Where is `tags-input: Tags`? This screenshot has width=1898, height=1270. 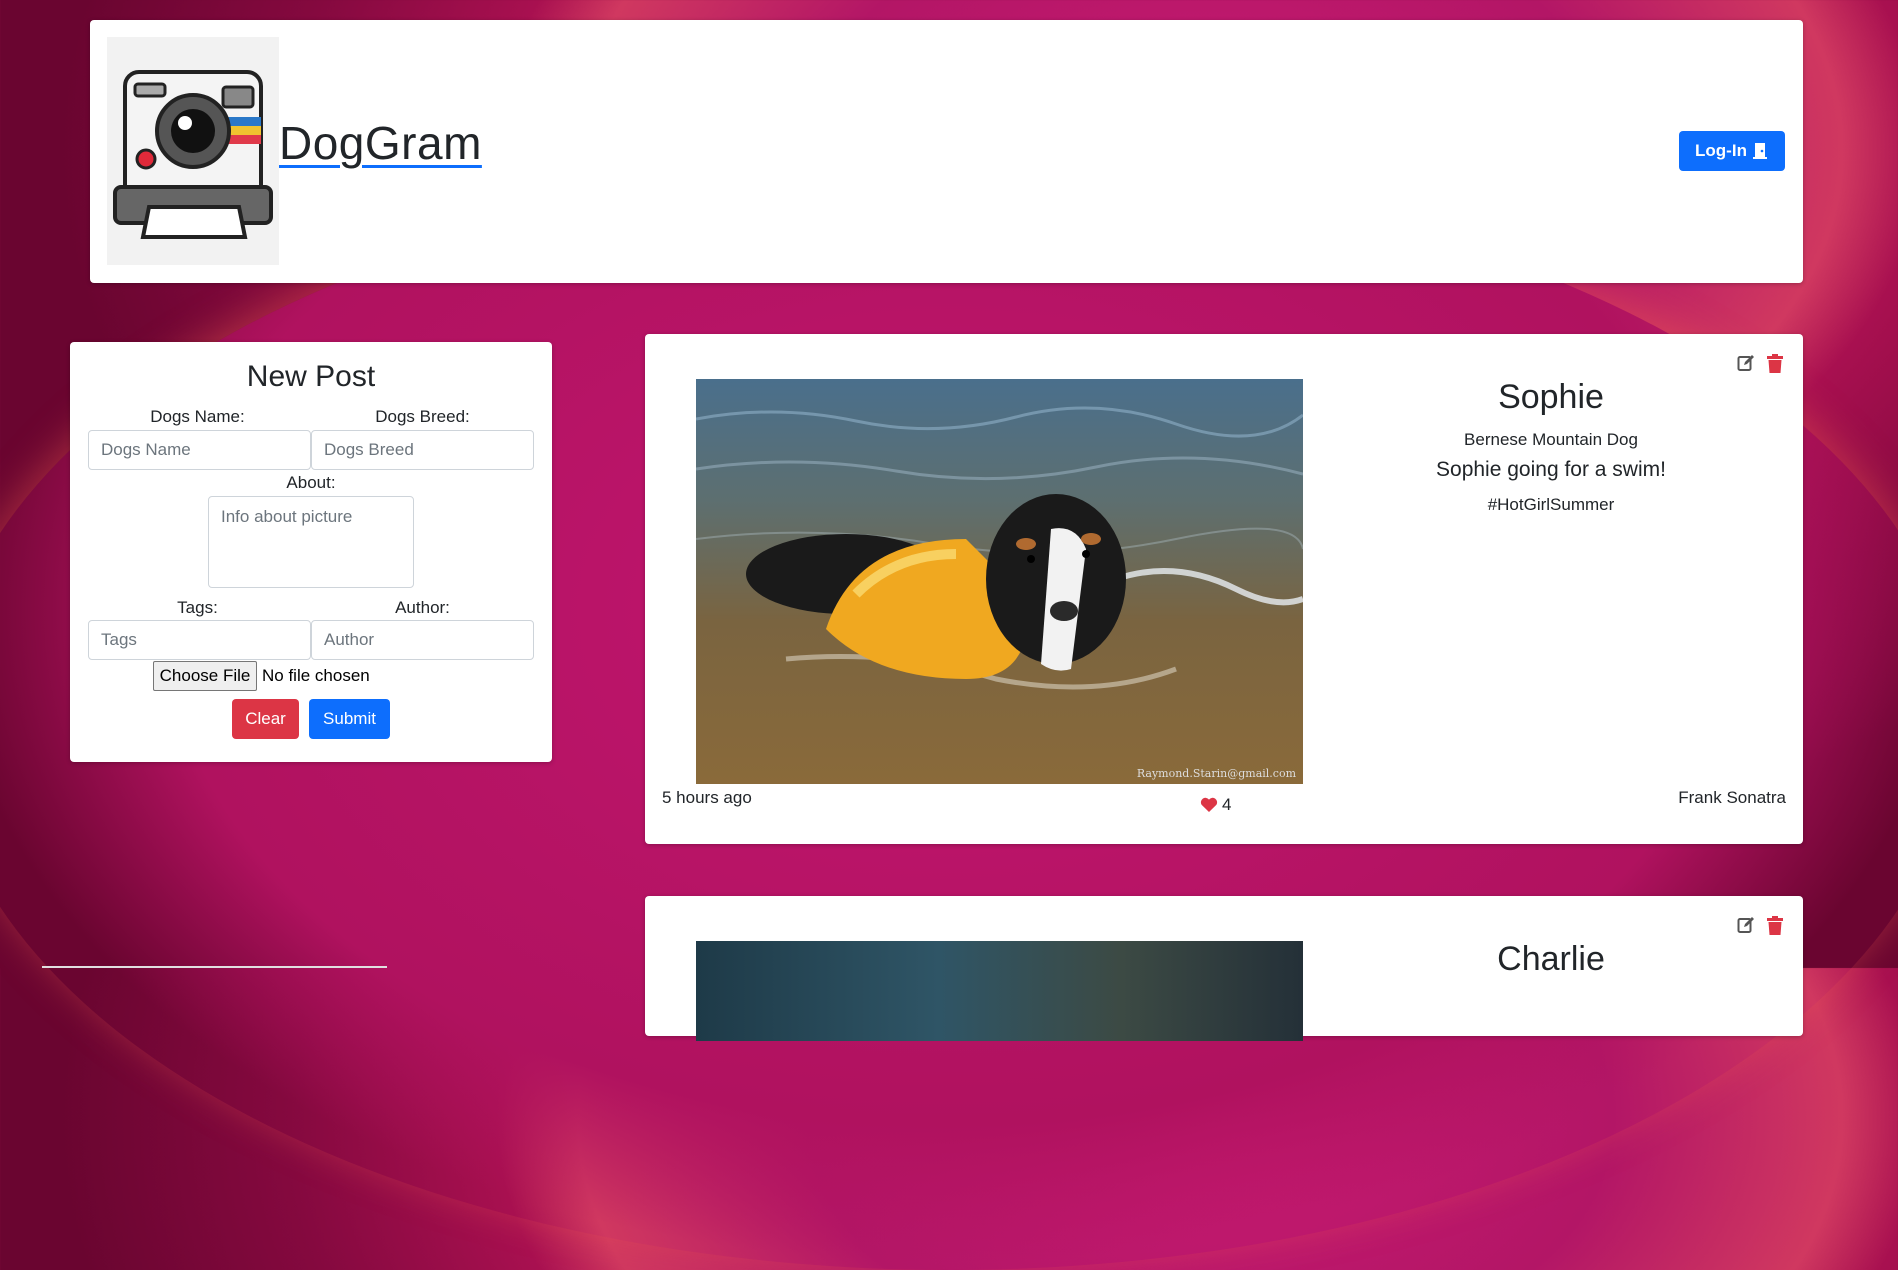 tags-input: Tags is located at coordinates (199, 640).